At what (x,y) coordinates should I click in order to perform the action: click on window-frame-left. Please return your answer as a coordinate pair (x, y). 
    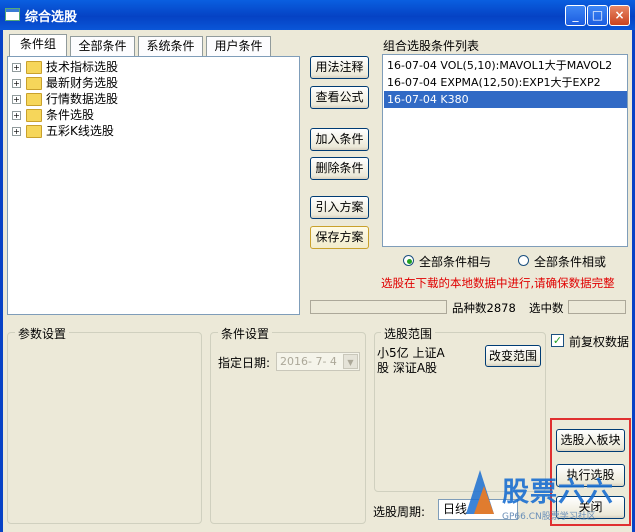
    Looking at the image, I should click on (1, 281).